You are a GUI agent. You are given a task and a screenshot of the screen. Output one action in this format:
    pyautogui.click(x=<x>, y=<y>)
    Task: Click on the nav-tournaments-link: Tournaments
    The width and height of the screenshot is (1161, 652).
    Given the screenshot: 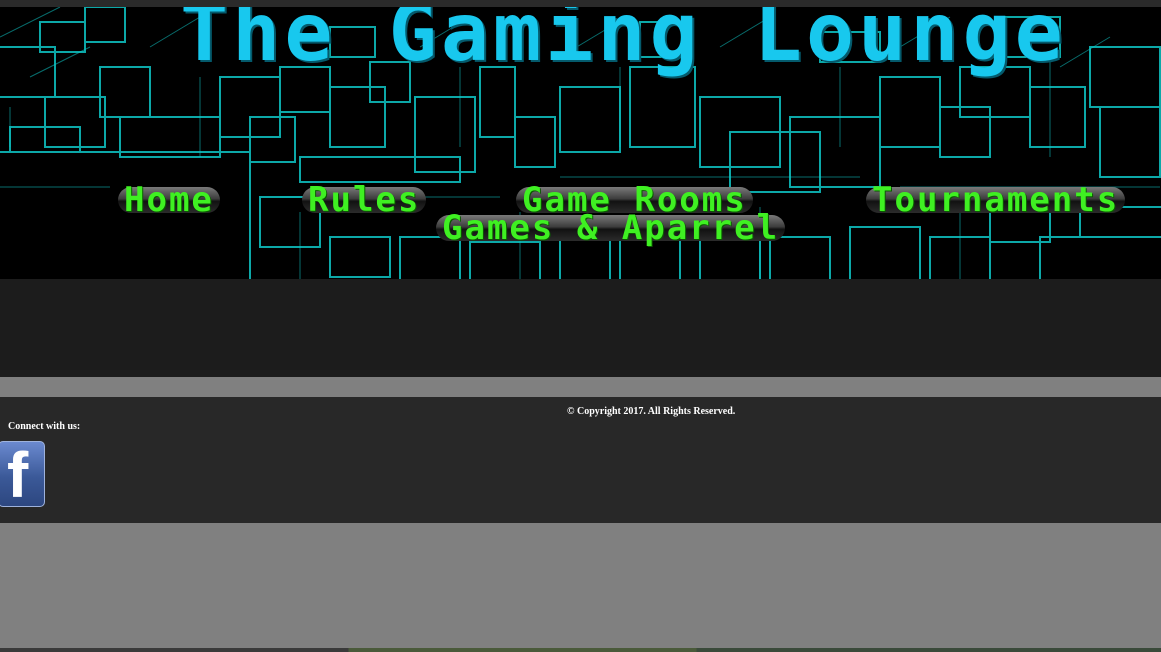 What is the action you would take?
    pyautogui.click(x=996, y=200)
    